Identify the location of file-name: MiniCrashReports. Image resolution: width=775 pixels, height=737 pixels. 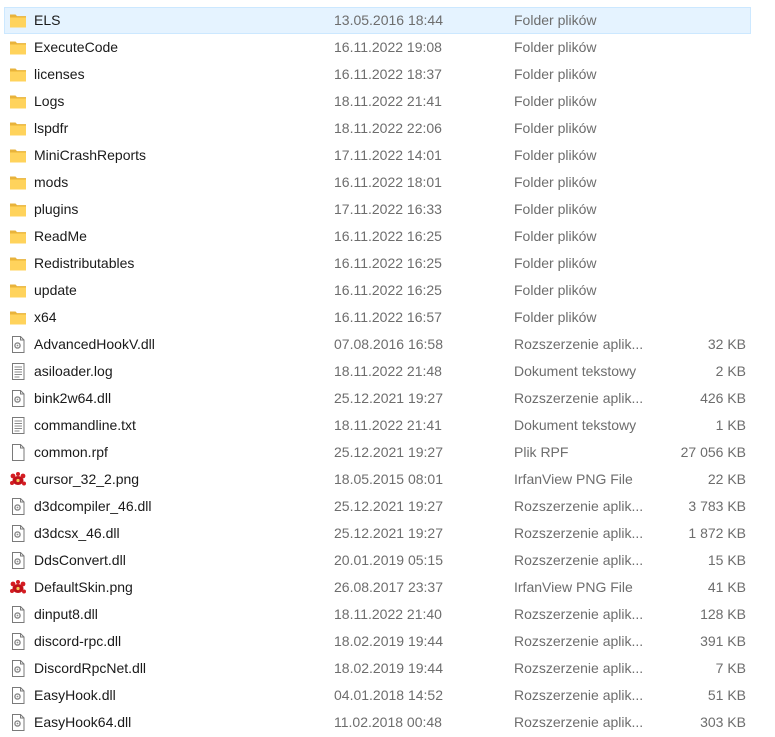
(90, 155).